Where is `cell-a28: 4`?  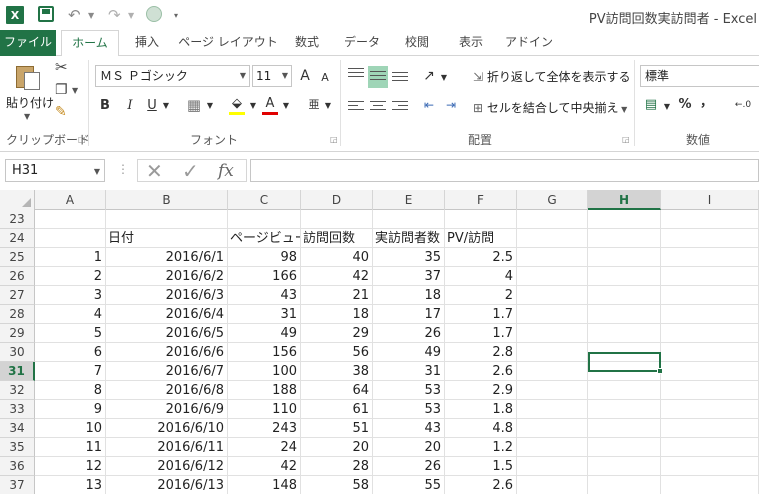 cell-a28: 4 is located at coordinates (70, 314).